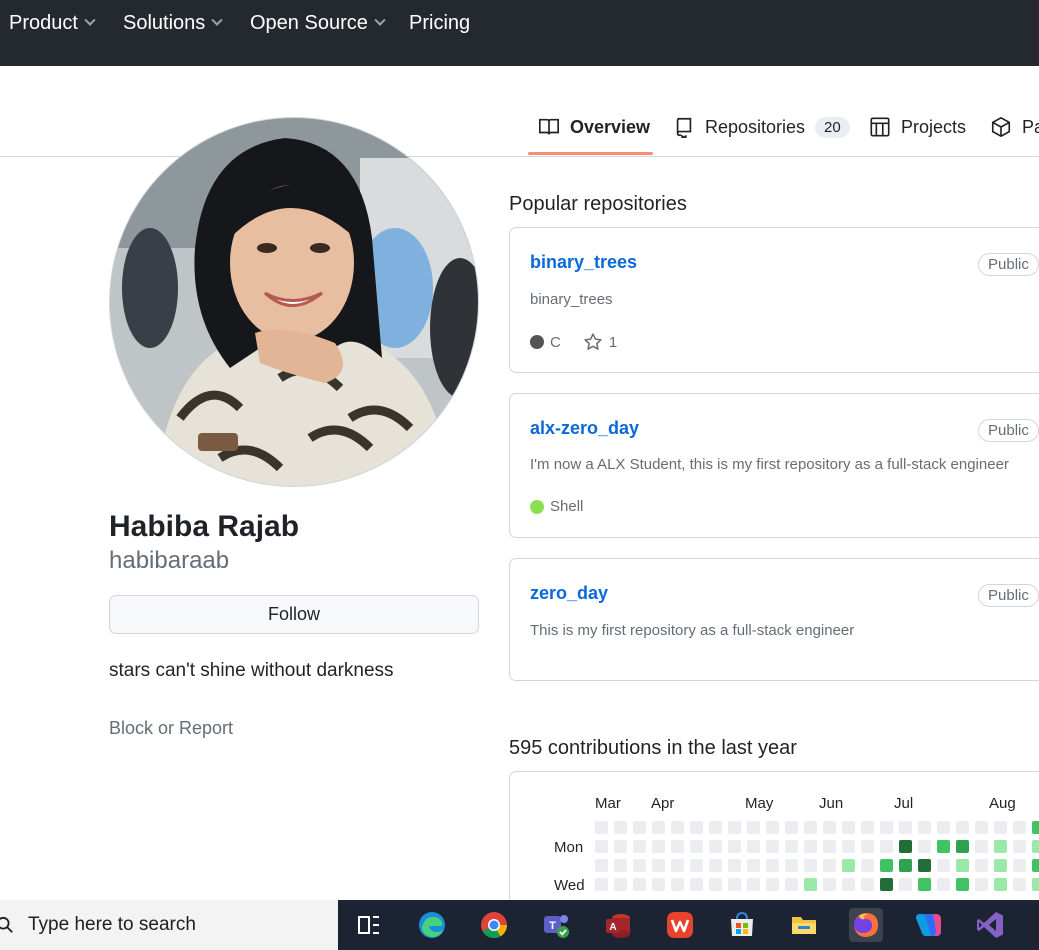 This screenshot has height=950, width=1039. Describe the element at coordinates (594, 127) in the screenshot. I see `tab-overview: Overview` at that location.